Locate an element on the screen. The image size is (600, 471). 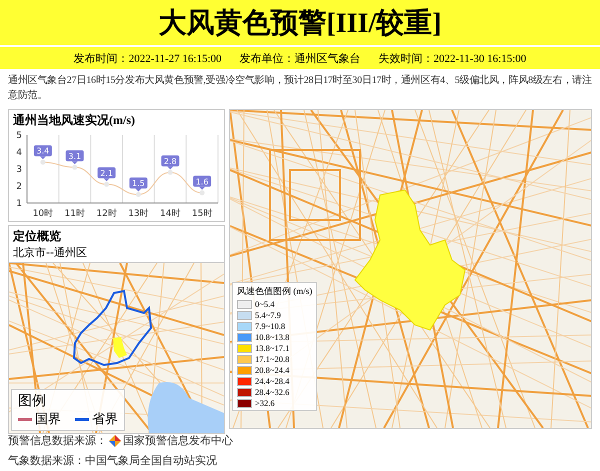
x-axis-label: 14时 is located at coordinates (170, 214).